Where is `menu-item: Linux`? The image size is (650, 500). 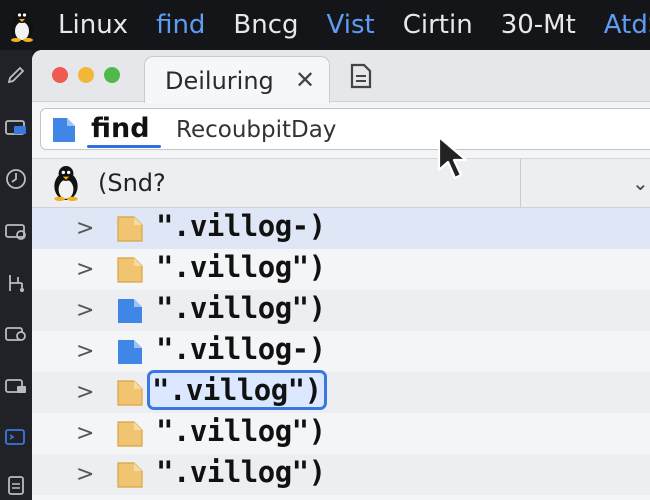 menu-item: Linux is located at coordinates (93, 25).